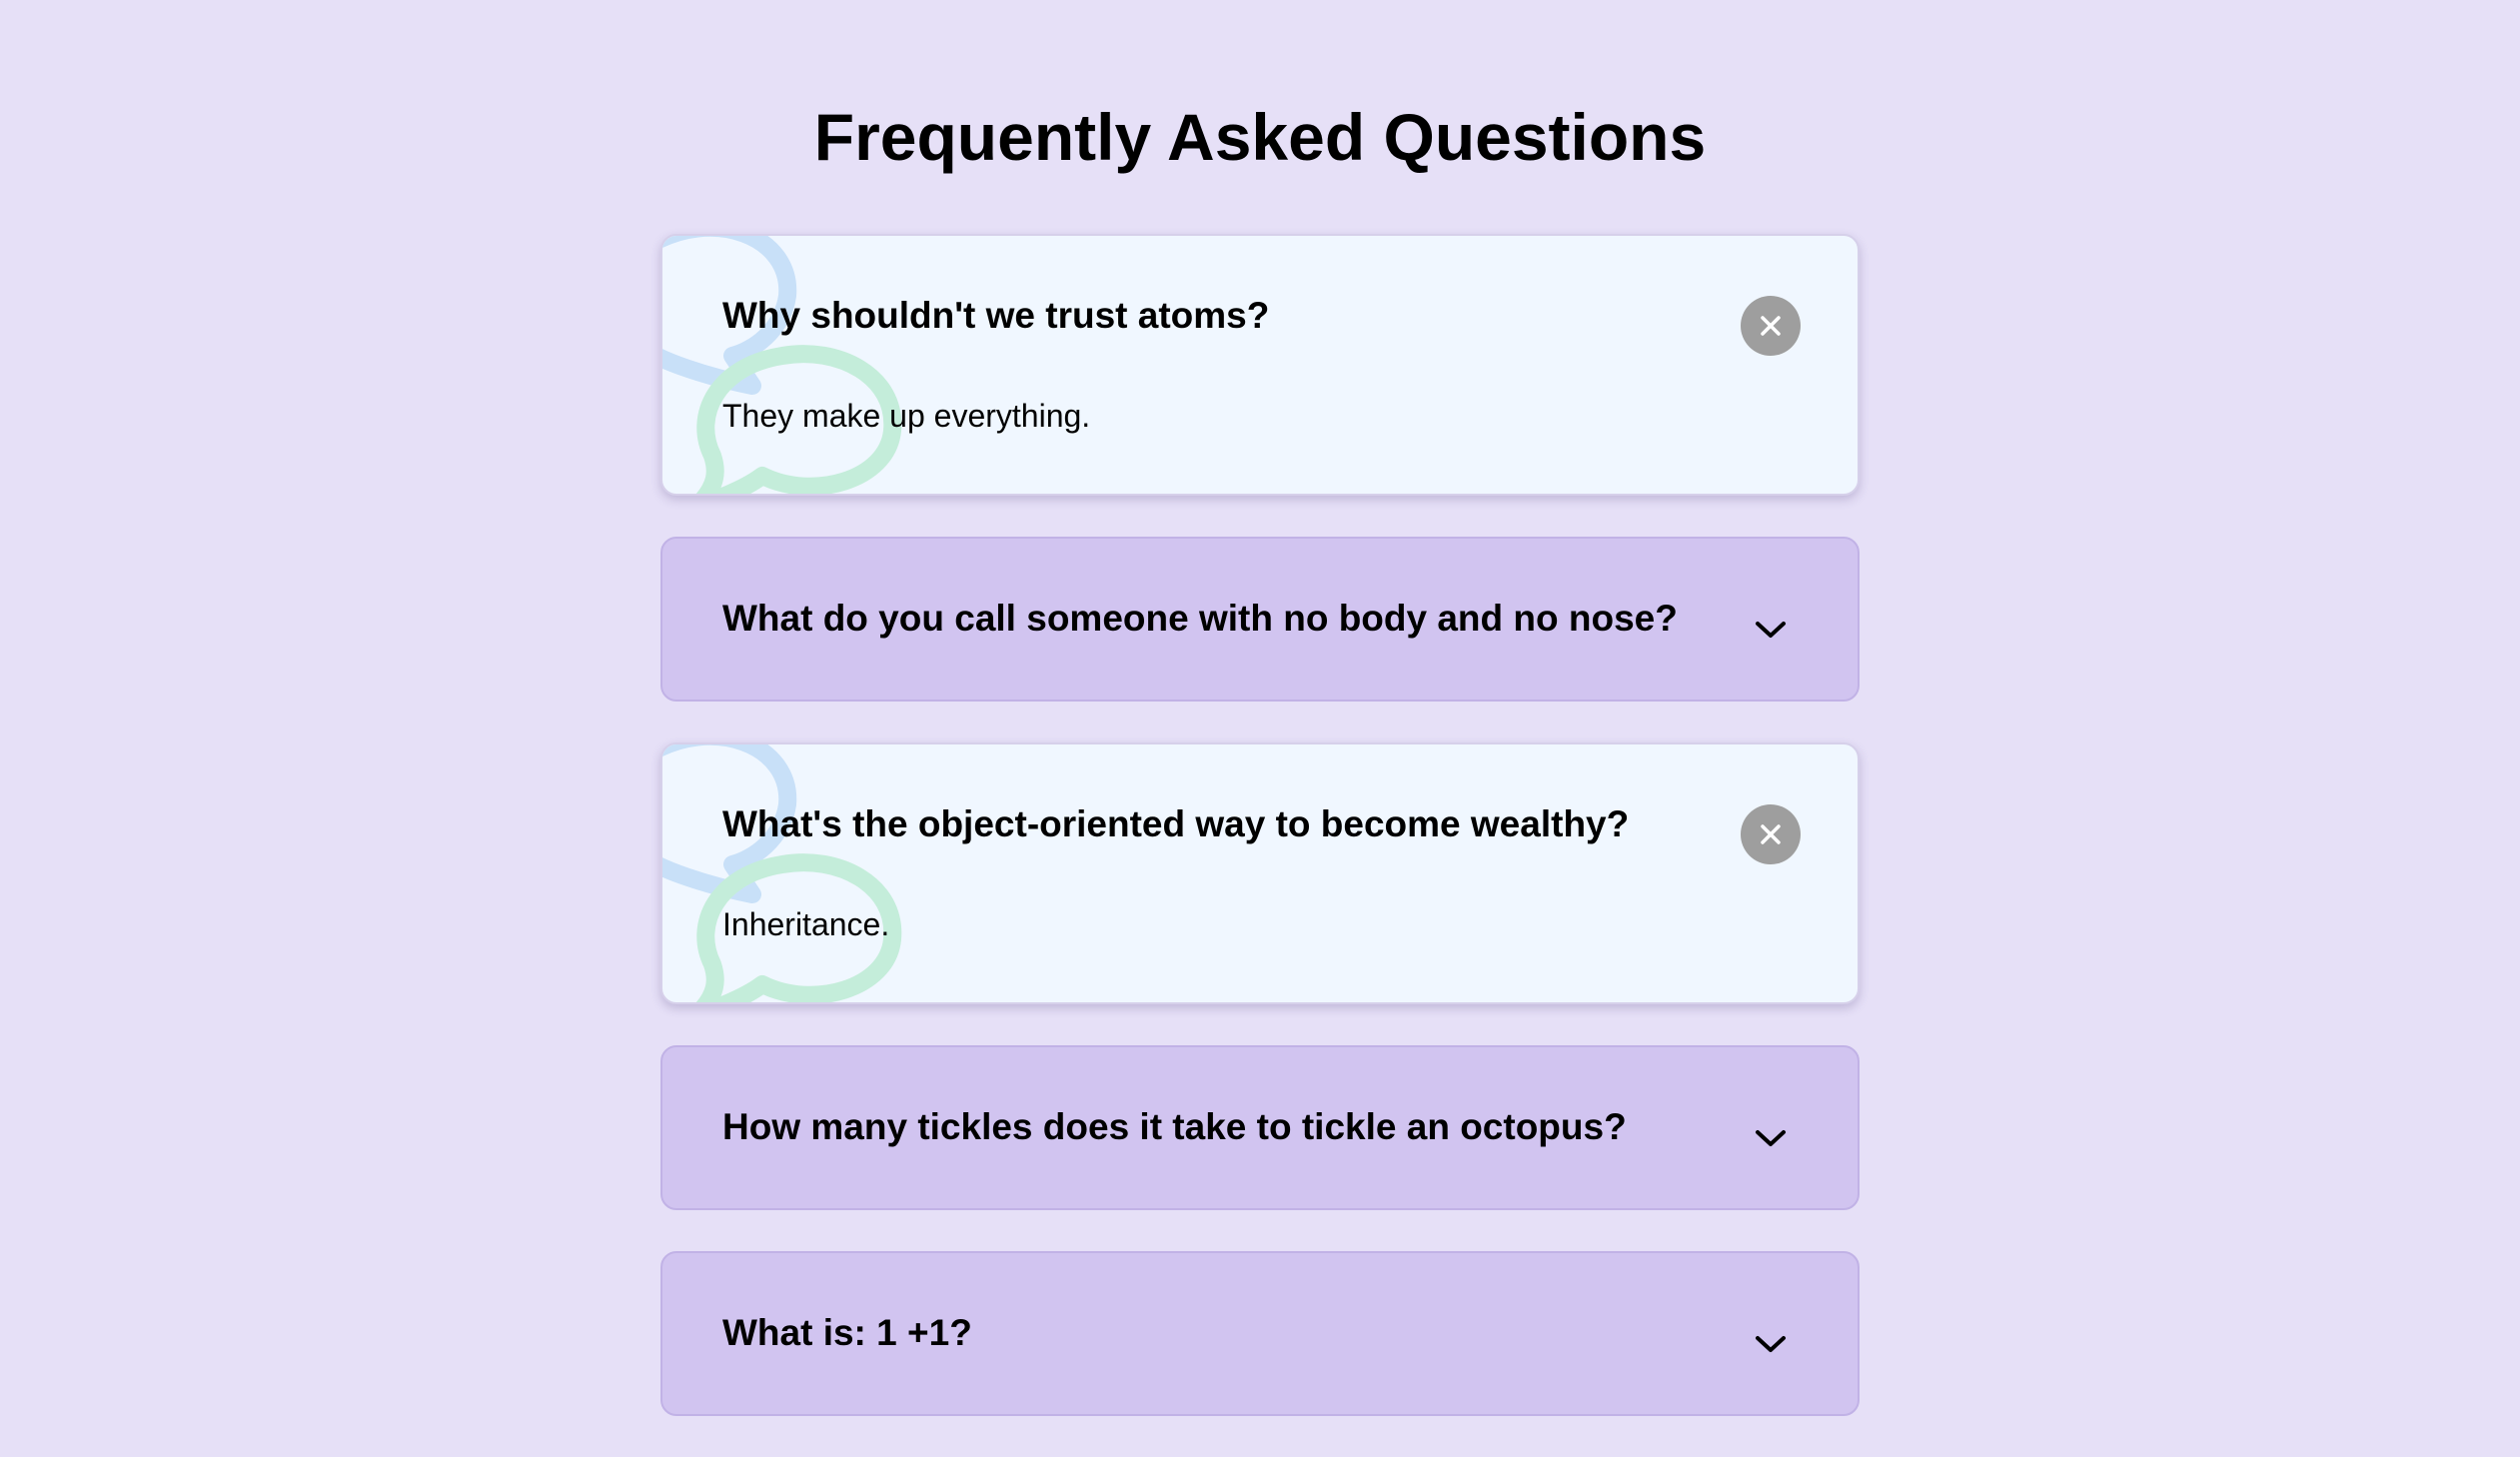 Image resolution: width=2520 pixels, height=1457 pixels. Describe the element at coordinates (1260, 137) in the screenshot. I see `page-title: Frequently Asked Questions` at that location.